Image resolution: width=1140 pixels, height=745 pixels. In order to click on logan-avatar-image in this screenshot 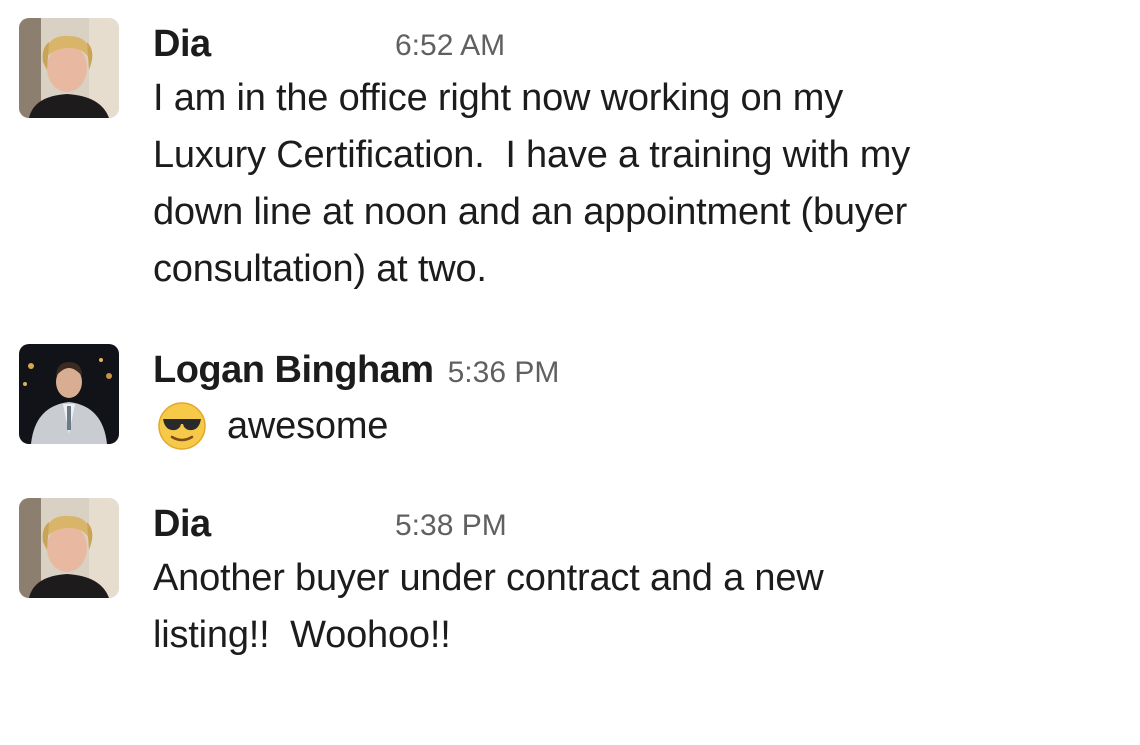, I will do `click(69, 394)`.